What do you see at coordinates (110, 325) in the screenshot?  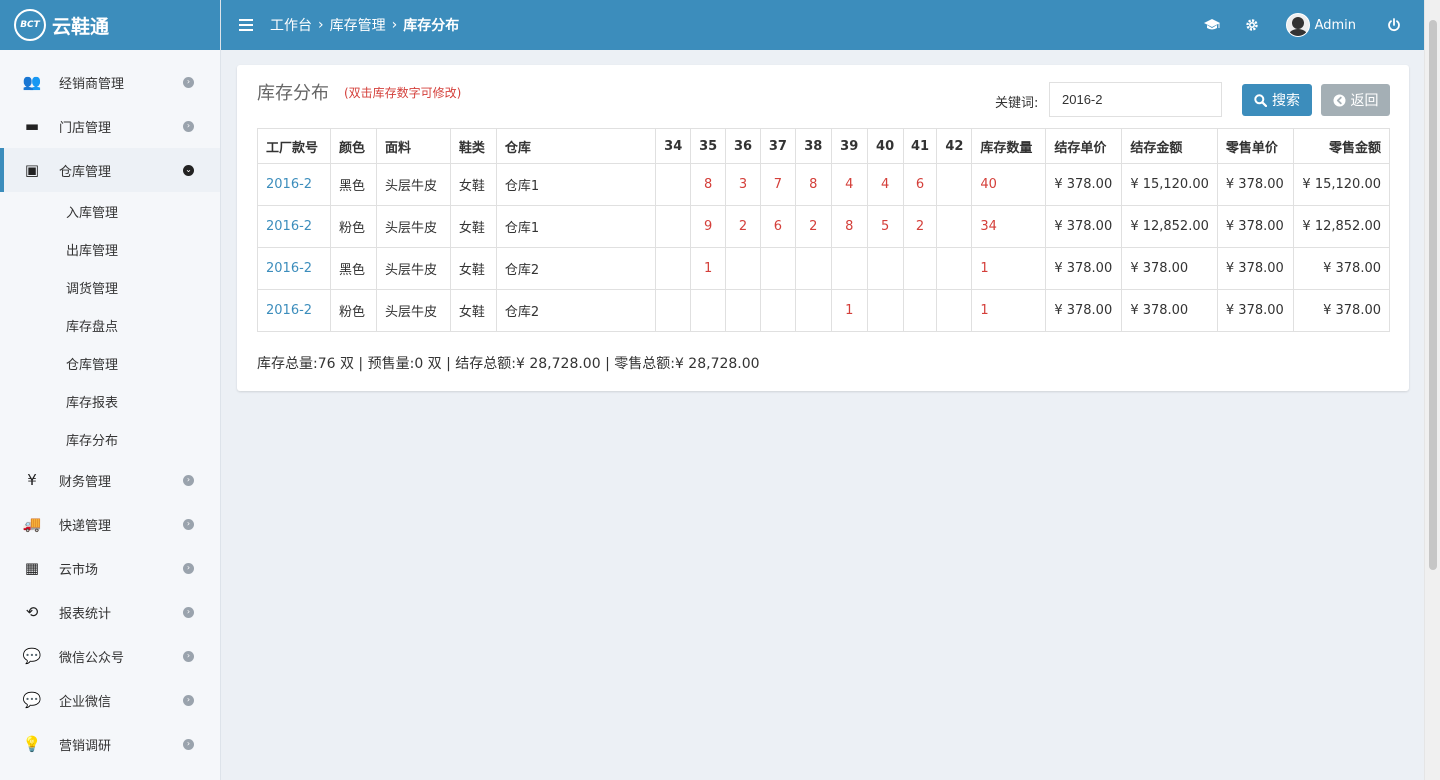 I see `sidebar-subitem: 库存盘点` at bounding box center [110, 325].